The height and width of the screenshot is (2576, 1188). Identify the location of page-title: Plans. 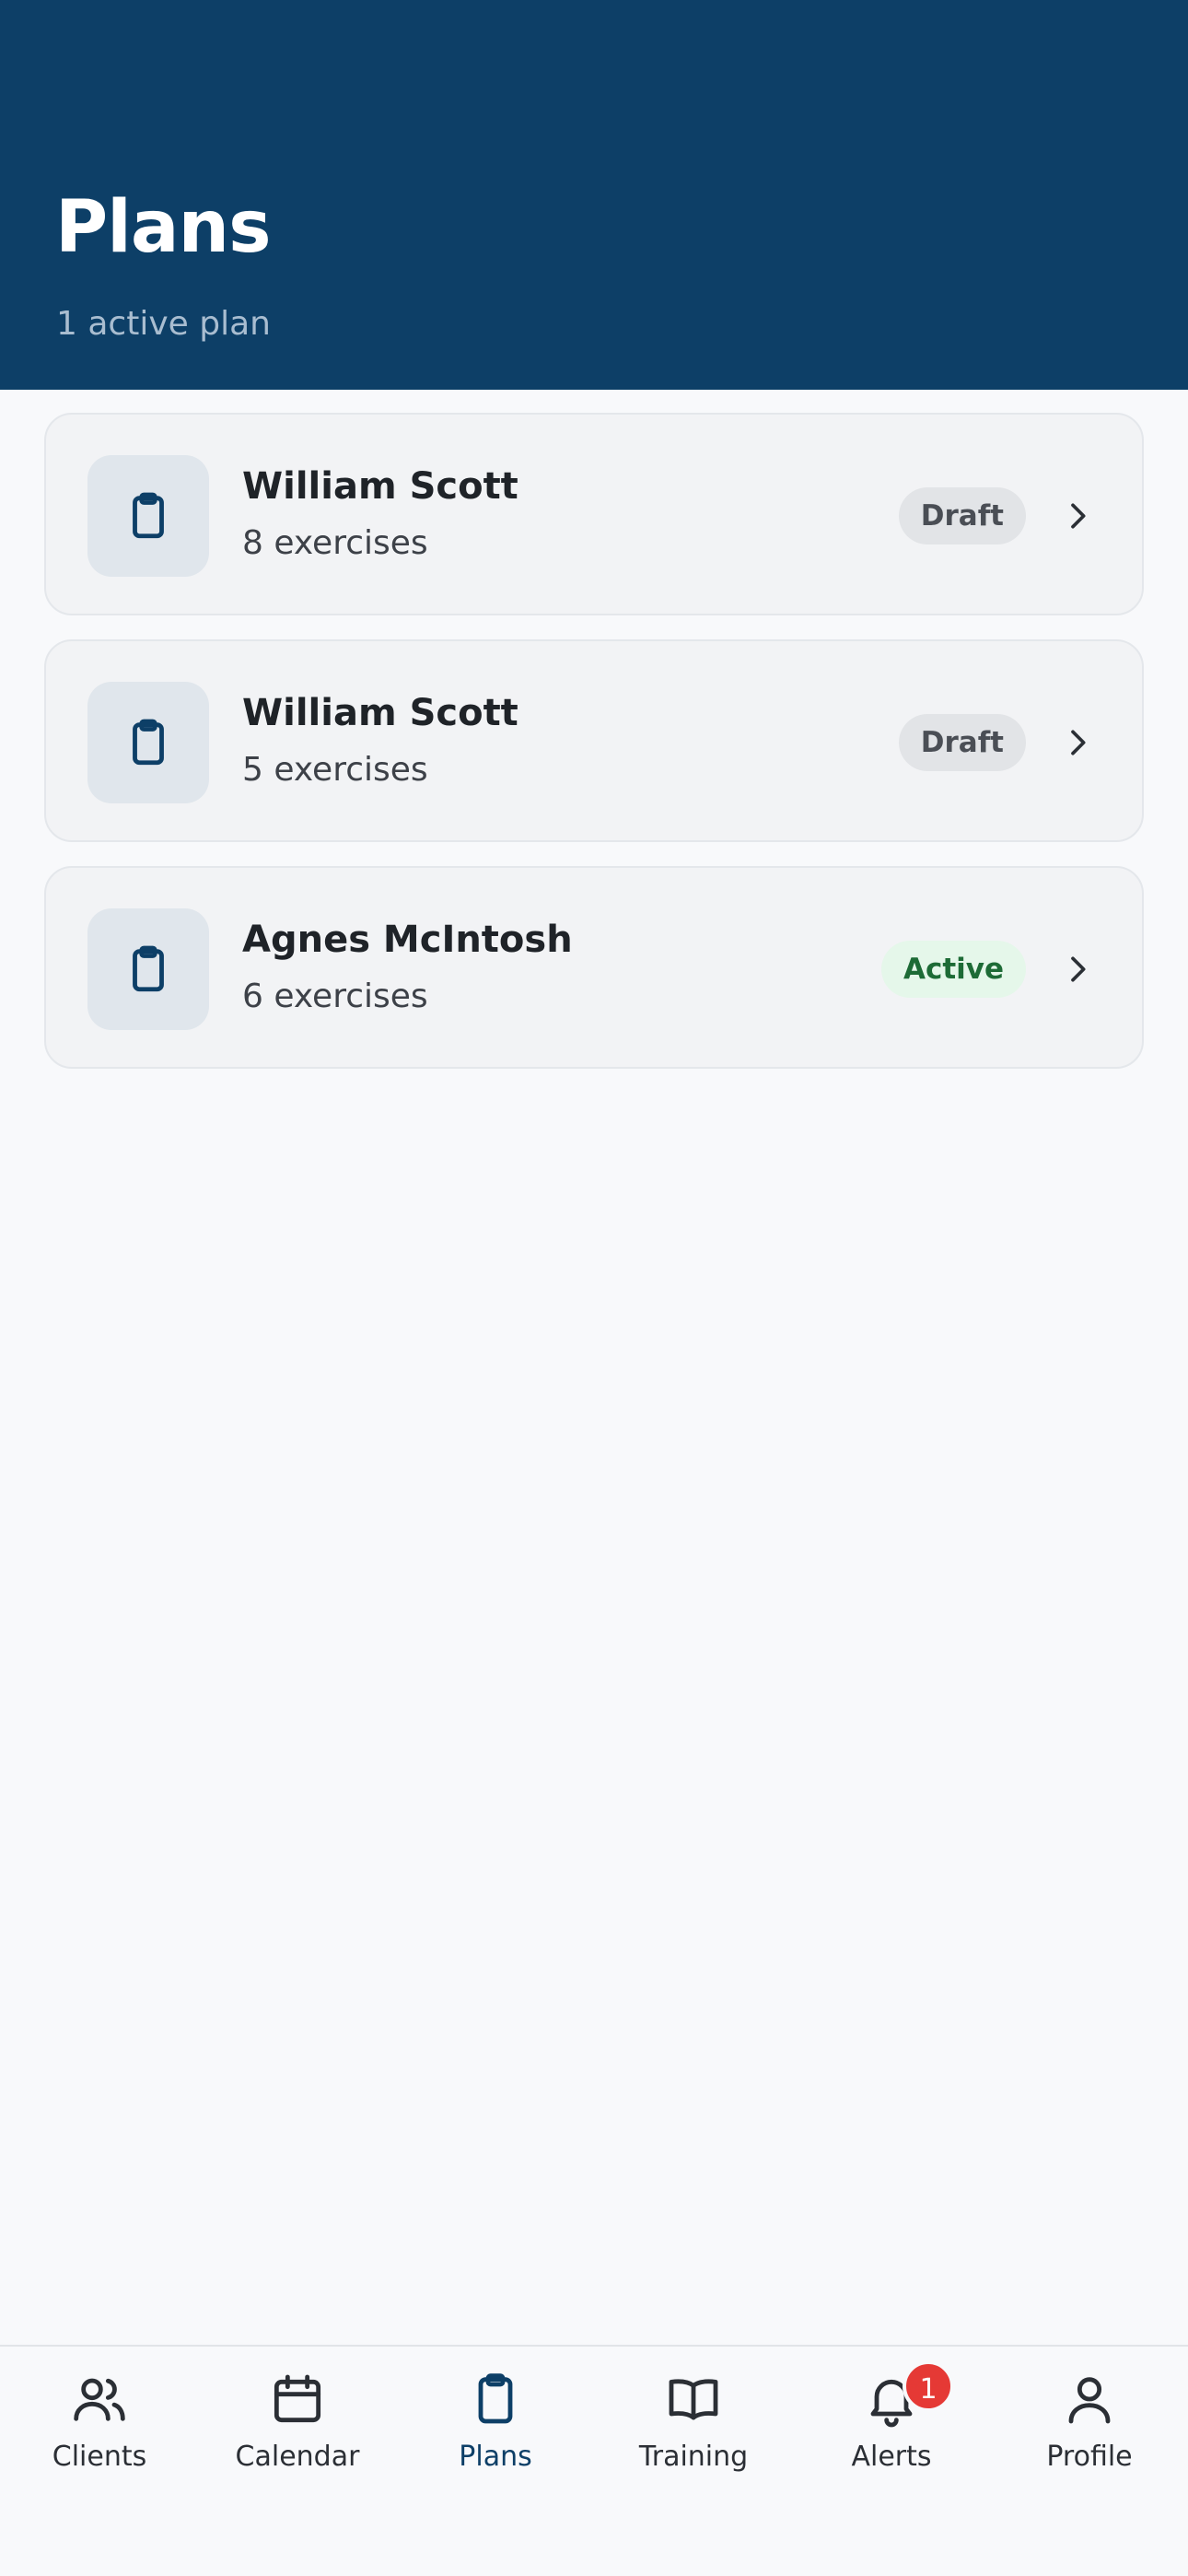
(163, 227).